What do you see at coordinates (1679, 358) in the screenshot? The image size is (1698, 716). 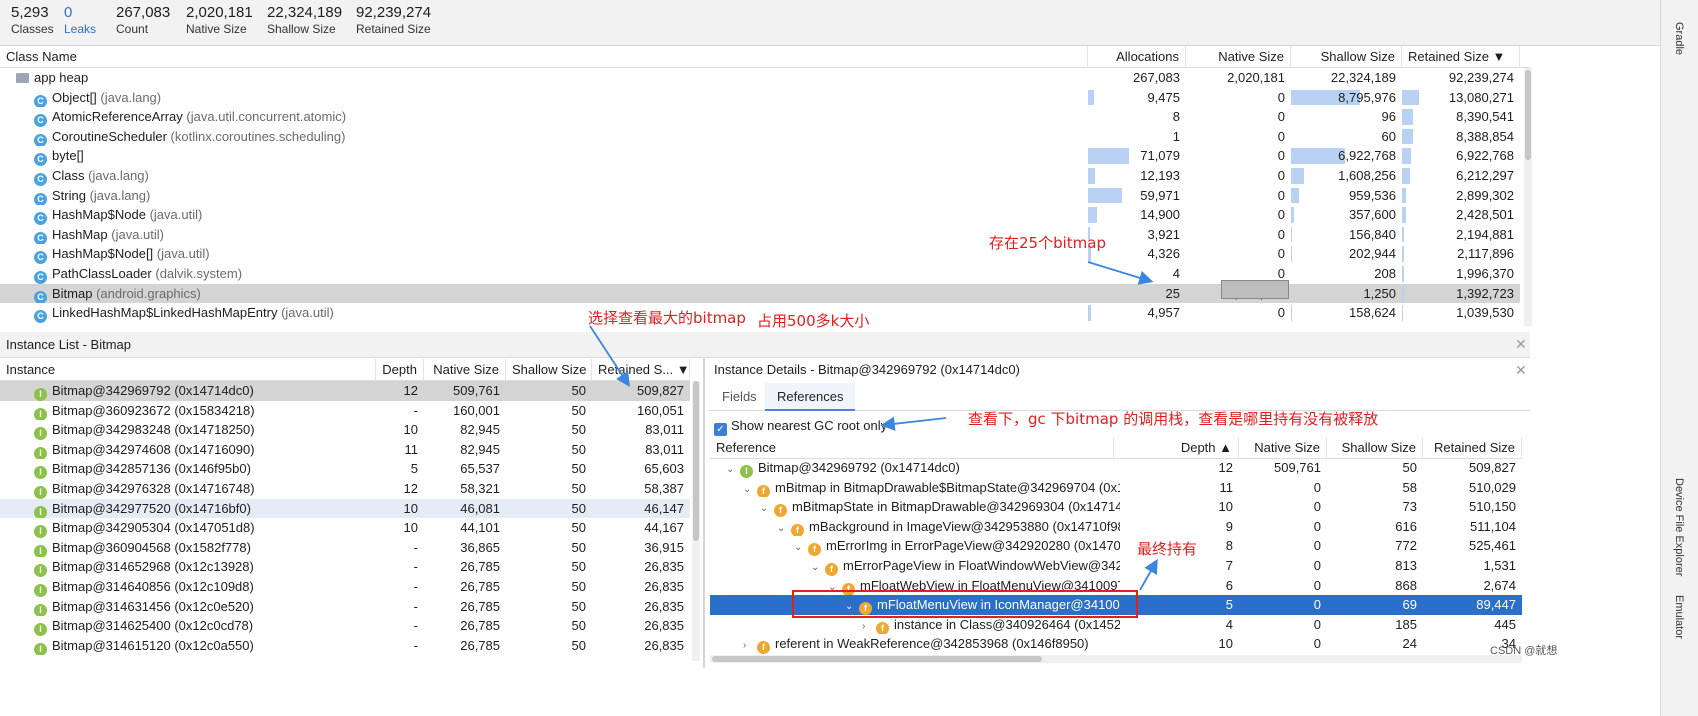 I see `tool-window-sidebar: Gradle Device File Explorer Emulator` at bounding box center [1679, 358].